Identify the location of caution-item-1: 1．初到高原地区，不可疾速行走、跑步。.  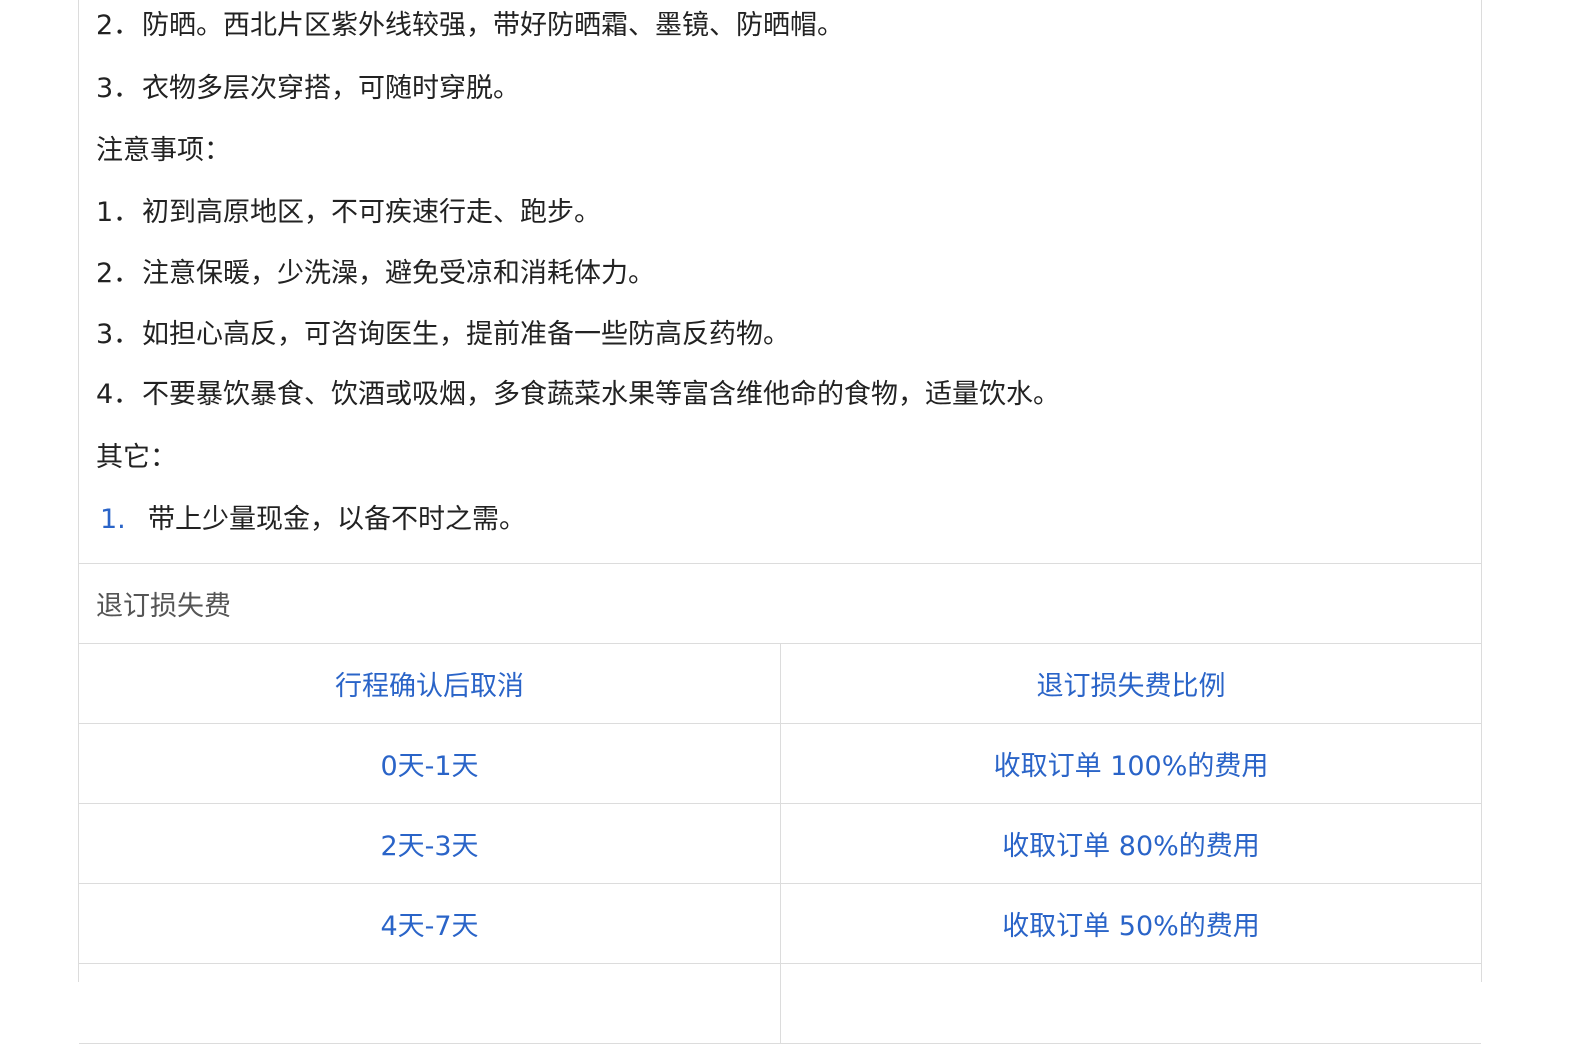
(348, 213).